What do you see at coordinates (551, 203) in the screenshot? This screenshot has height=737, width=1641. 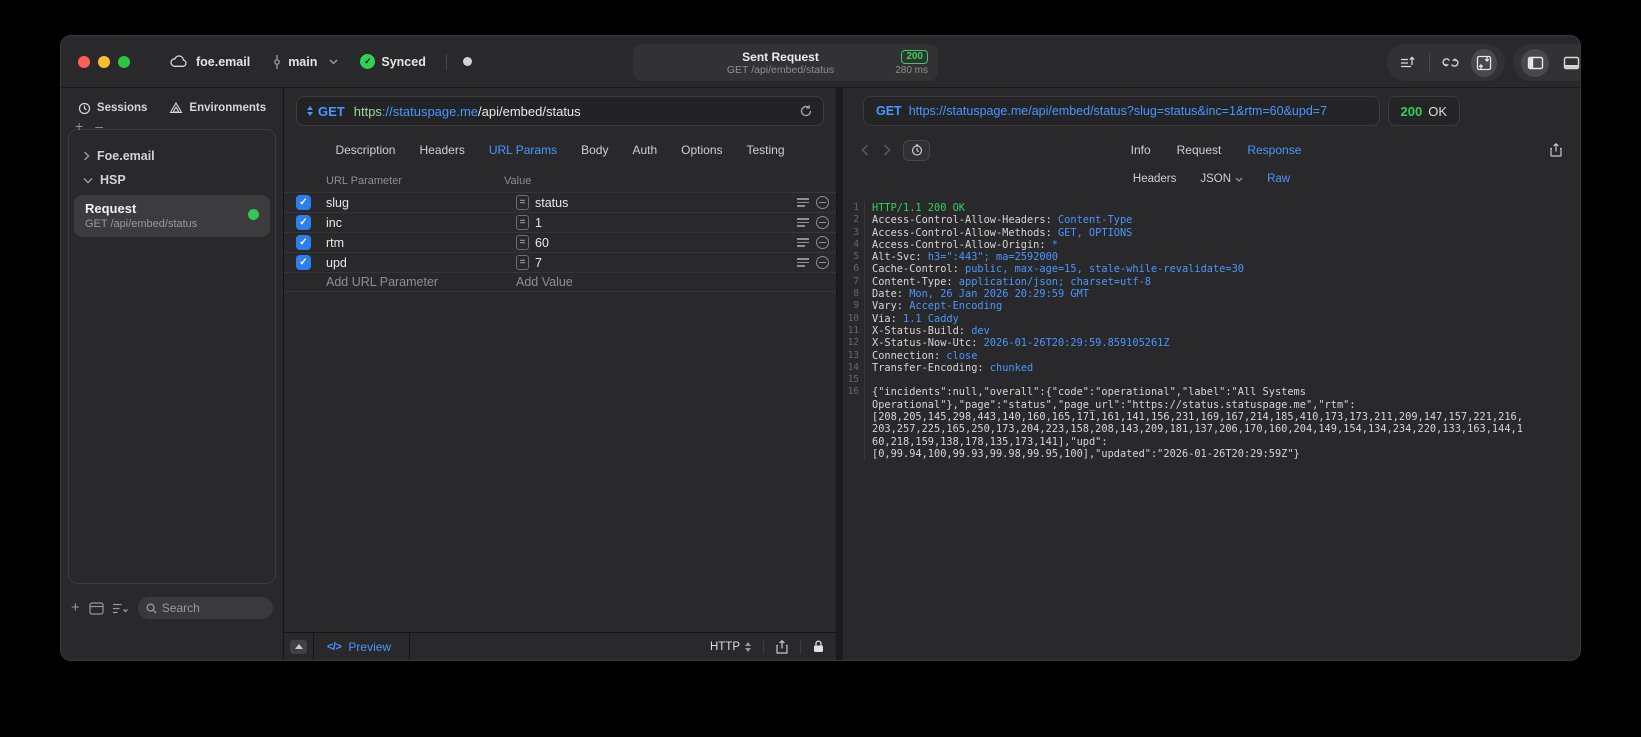 I see `param-value-input: status` at bounding box center [551, 203].